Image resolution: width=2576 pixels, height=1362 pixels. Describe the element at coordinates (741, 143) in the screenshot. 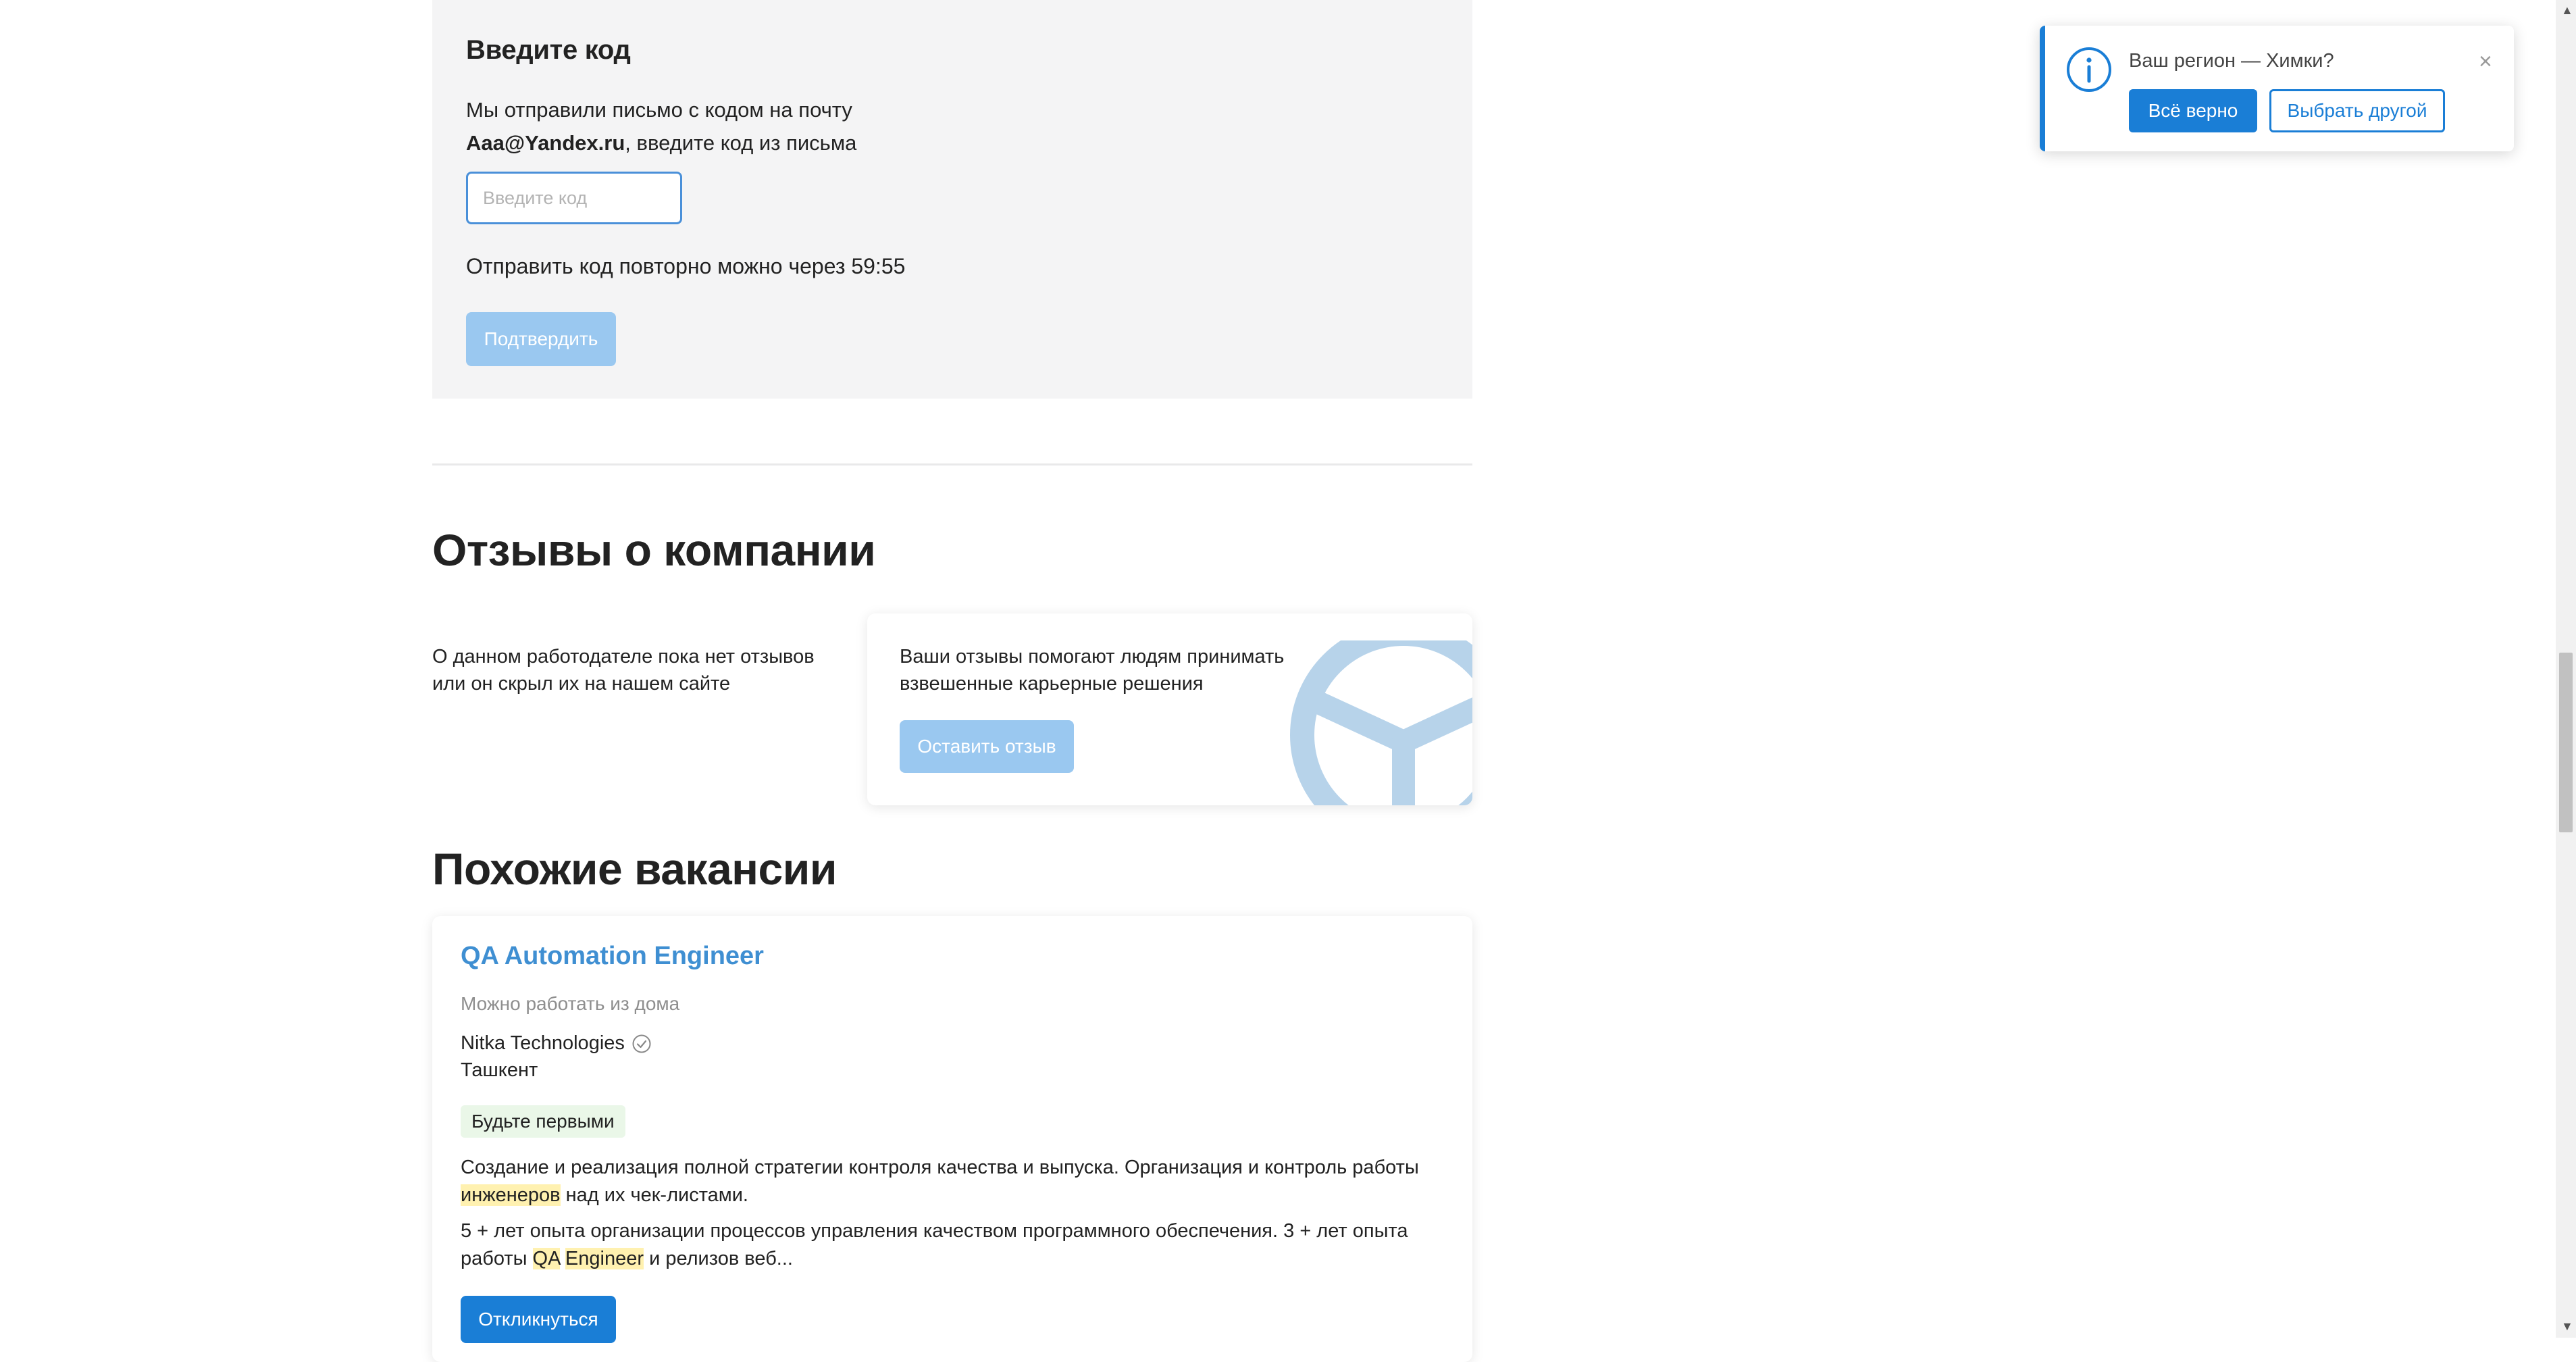

I see `code-instructions-rest: , введите код из письма` at that location.